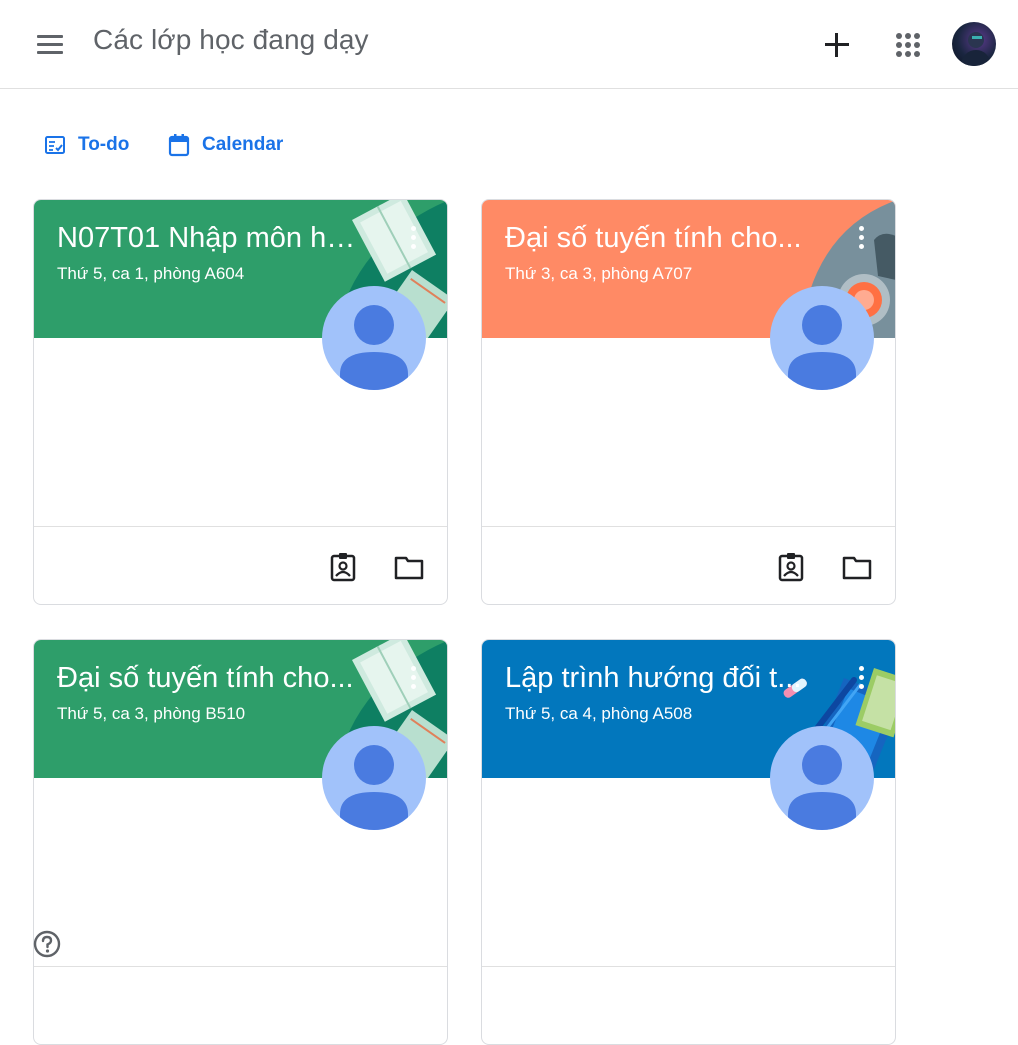  I want to click on calendar-icon, so click(179, 145).